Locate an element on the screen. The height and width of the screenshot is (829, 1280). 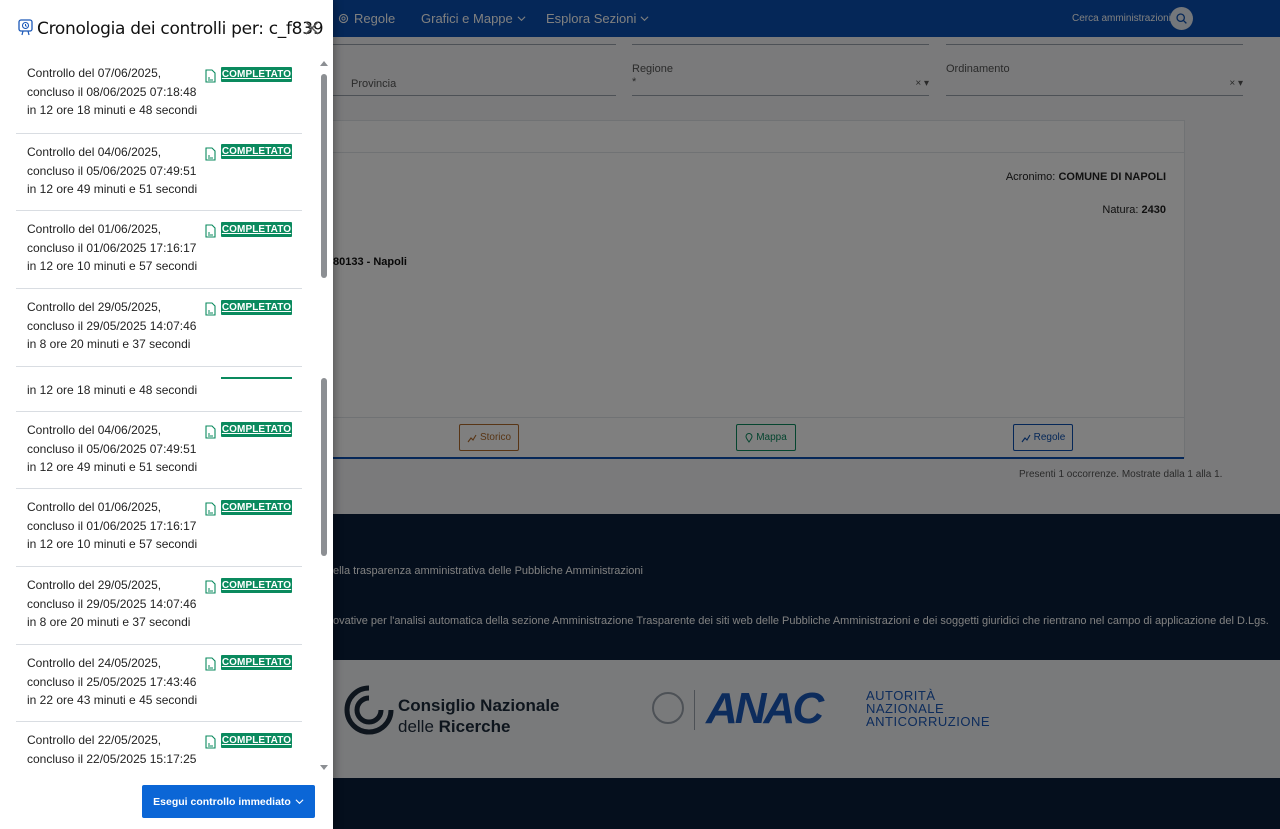
panel-header: Cronologia dei controlli per: c_f839 is located at coordinates (166, 29).